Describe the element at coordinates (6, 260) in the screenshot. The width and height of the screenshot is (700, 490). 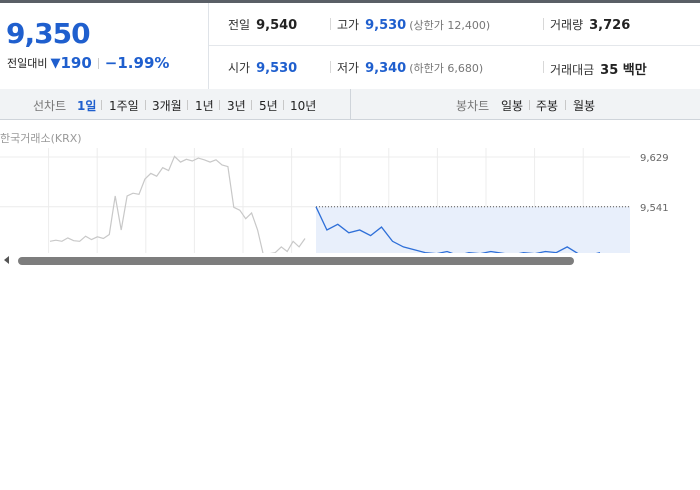
I see `scroll-left-arrow-icon` at that location.